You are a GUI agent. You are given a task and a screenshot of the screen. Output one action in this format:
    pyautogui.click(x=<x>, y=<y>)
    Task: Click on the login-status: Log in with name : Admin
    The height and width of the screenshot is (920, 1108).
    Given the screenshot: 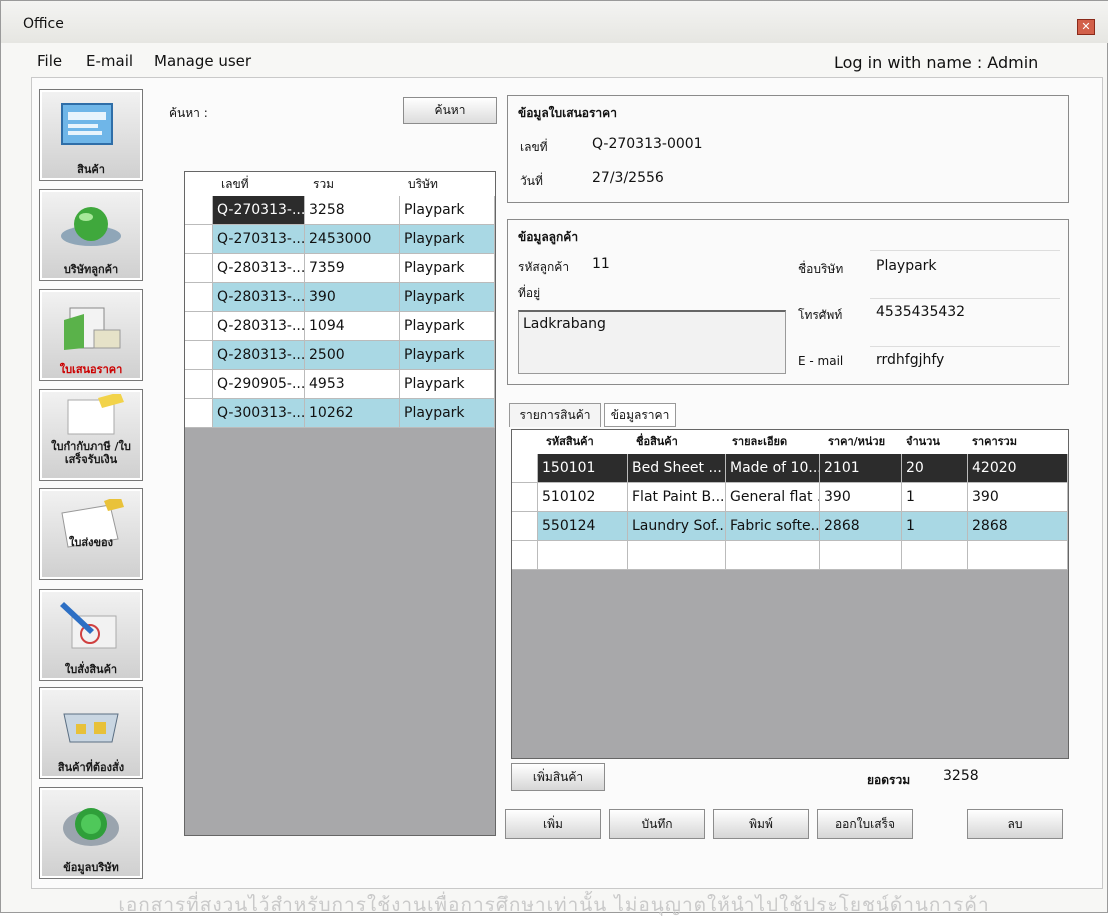 What is the action you would take?
    pyautogui.click(x=936, y=62)
    